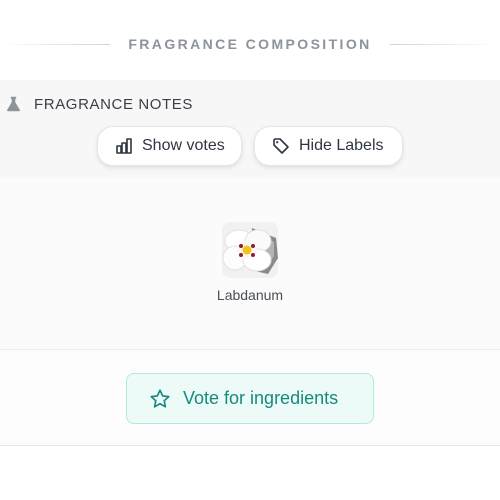  Describe the element at coordinates (55, 44) in the screenshot. I see `divider-left` at that location.